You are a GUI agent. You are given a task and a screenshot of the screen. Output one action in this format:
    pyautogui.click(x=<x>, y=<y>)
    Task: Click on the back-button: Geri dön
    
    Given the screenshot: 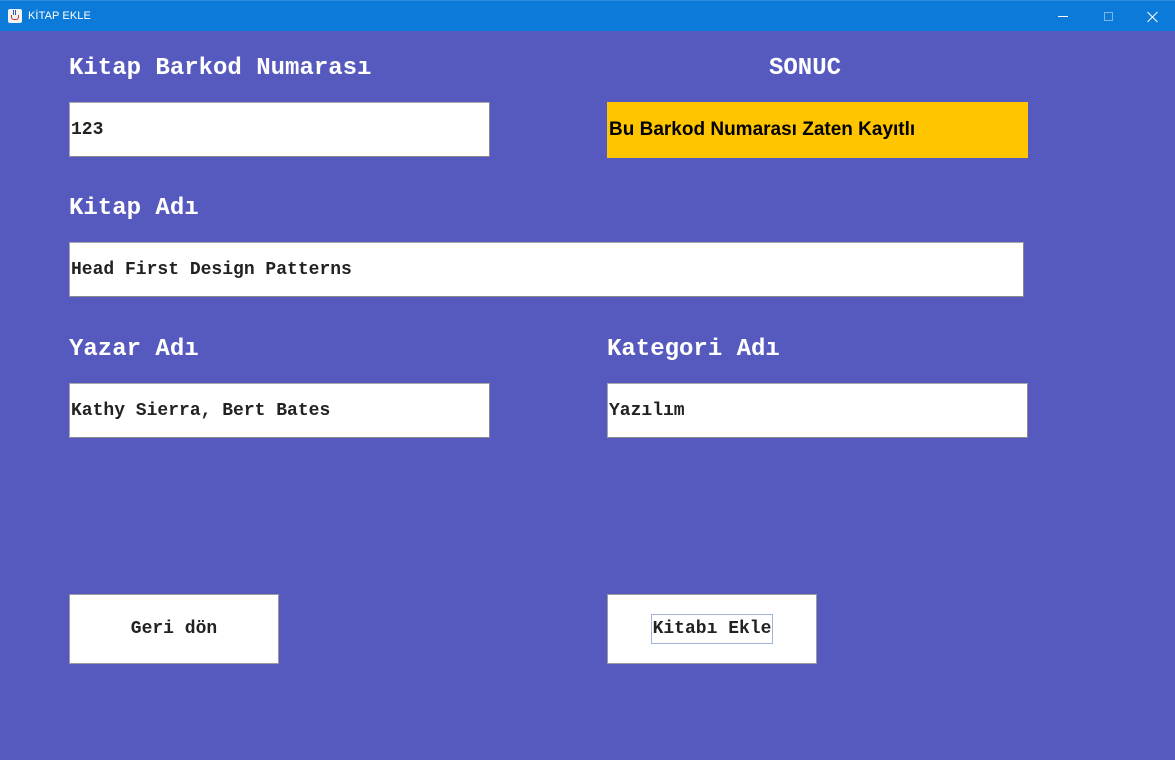 What is the action you would take?
    pyautogui.click(x=174, y=629)
    